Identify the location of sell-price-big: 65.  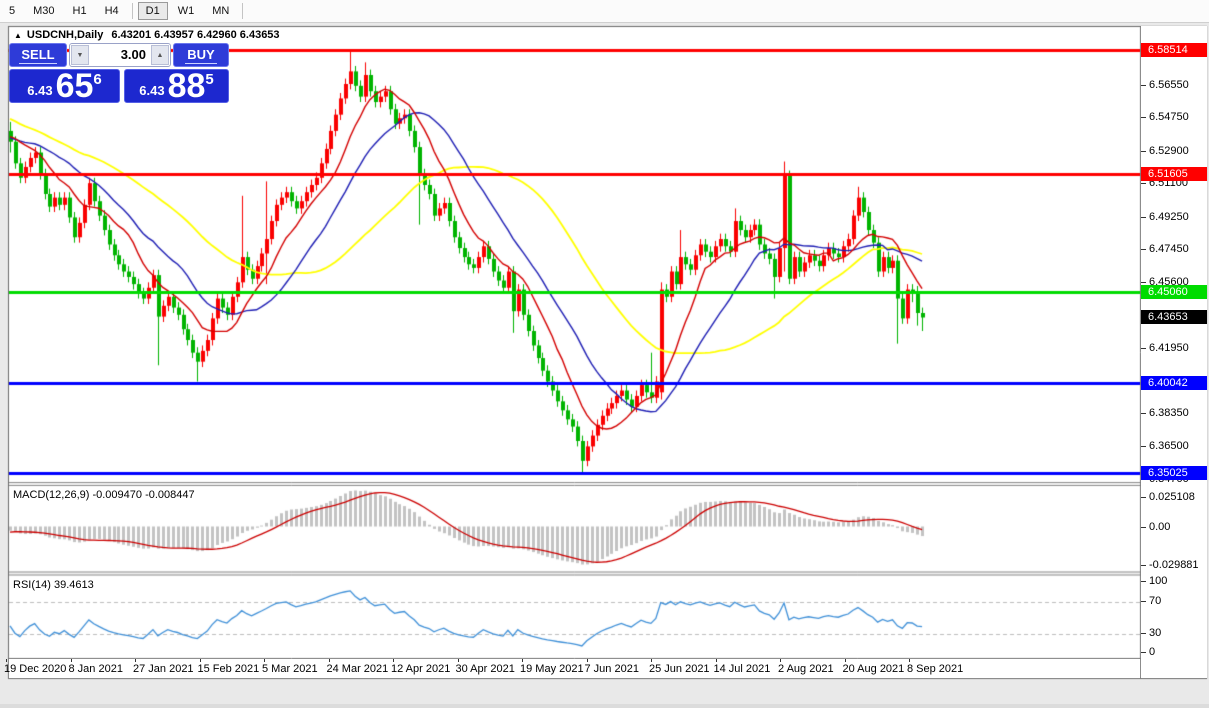
(74, 86).